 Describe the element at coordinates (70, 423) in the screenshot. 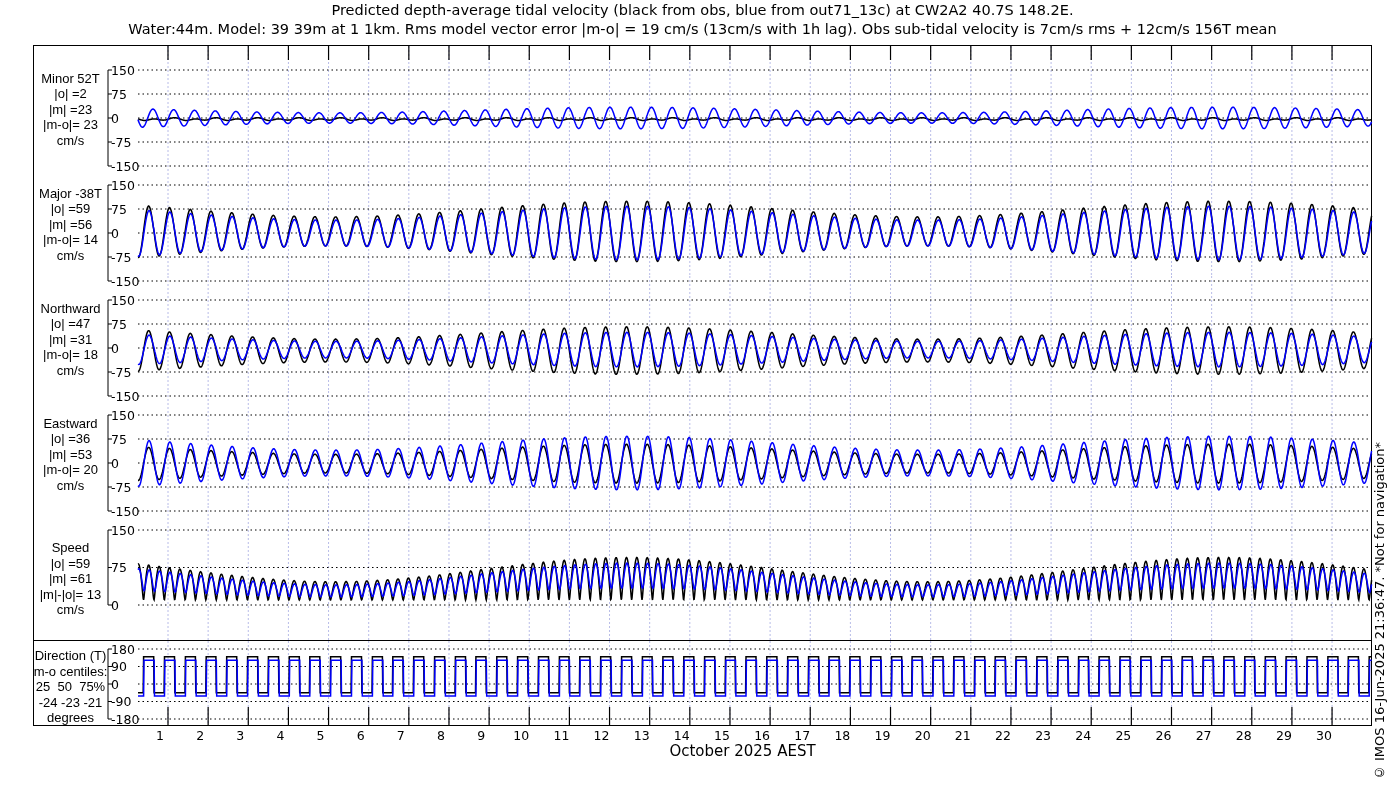

I see `panel-label: Eastward` at that location.